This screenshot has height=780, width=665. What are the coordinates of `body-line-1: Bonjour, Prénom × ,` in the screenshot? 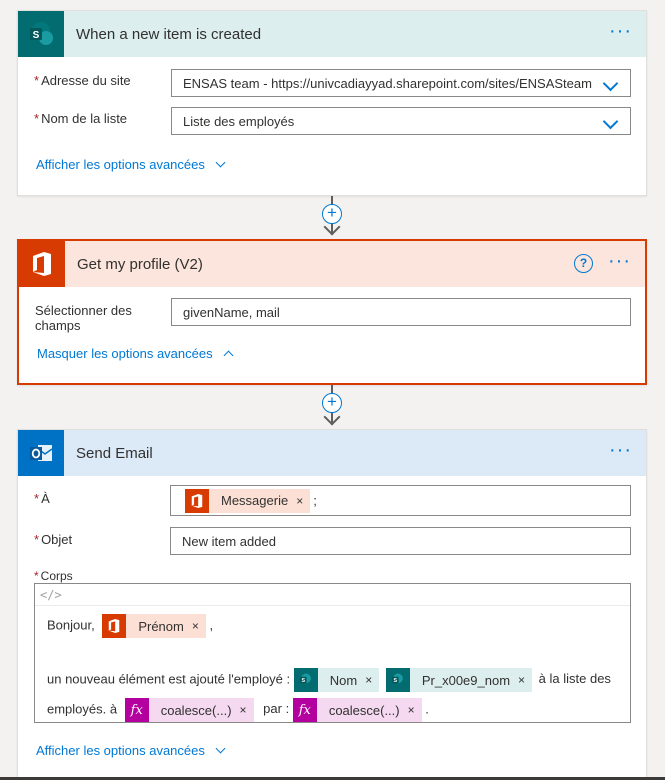 It's located at (130, 626).